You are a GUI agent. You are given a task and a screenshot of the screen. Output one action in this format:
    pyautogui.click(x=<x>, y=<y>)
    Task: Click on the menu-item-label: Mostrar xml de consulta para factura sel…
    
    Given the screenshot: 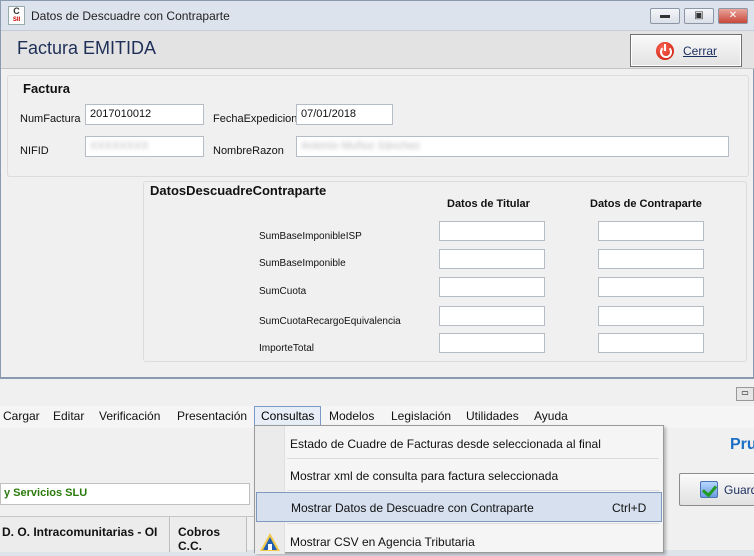 What is the action you would take?
    pyautogui.click(x=424, y=476)
    